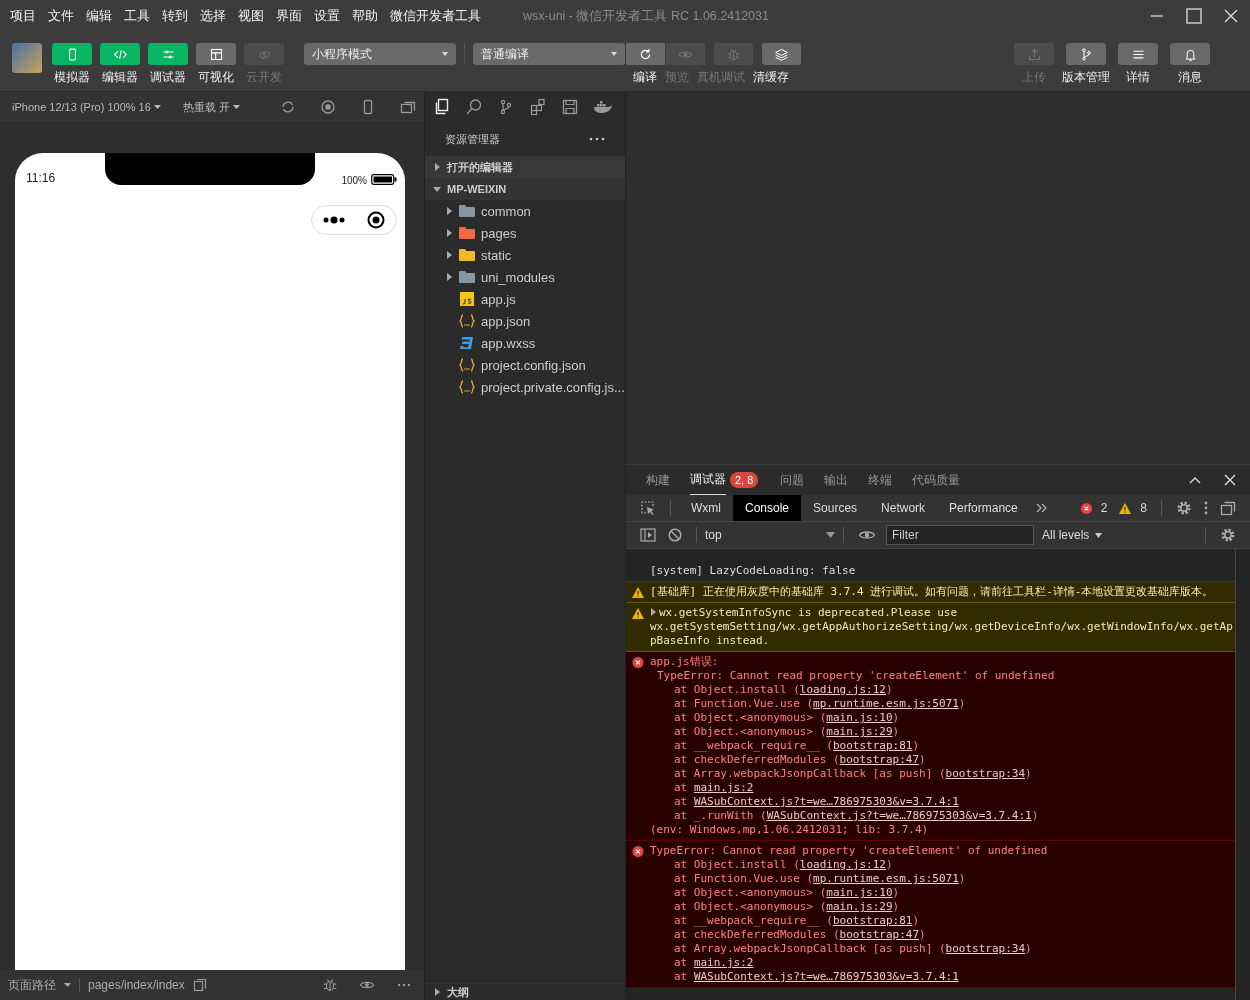 The image size is (1250, 1000). What do you see at coordinates (538, 107) in the screenshot?
I see `blocks-icon` at bounding box center [538, 107].